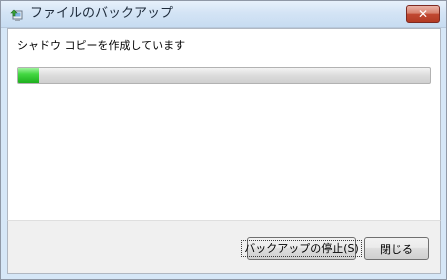  Describe the element at coordinates (17, 15) in the screenshot. I see `backup-icon` at that location.